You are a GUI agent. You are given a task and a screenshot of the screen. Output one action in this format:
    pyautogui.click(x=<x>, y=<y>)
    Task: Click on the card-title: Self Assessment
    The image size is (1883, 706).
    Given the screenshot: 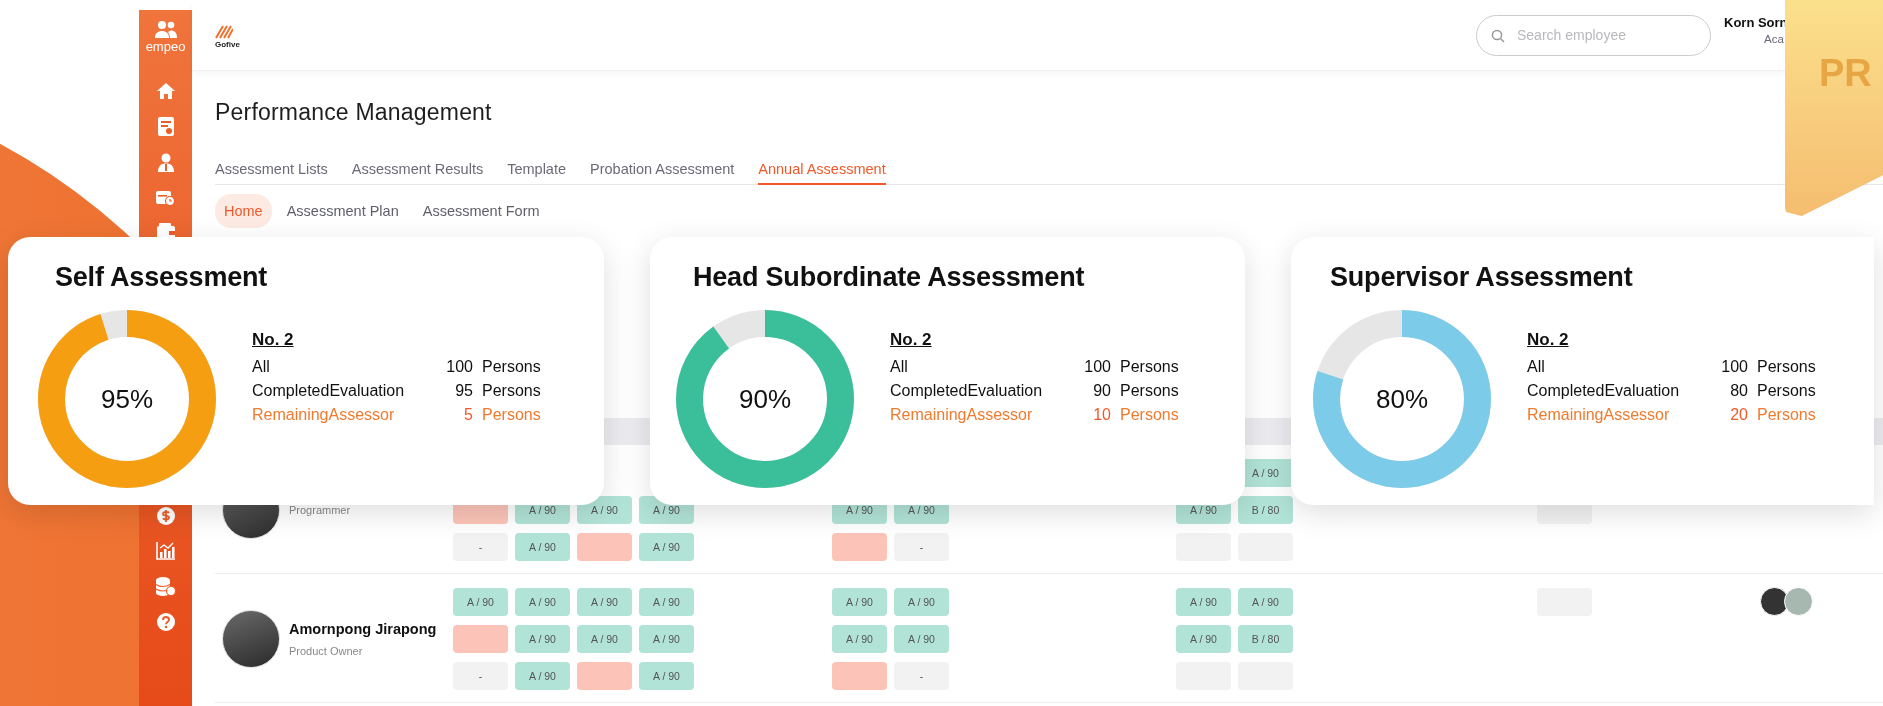 What is the action you would take?
    pyautogui.click(x=162, y=277)
    